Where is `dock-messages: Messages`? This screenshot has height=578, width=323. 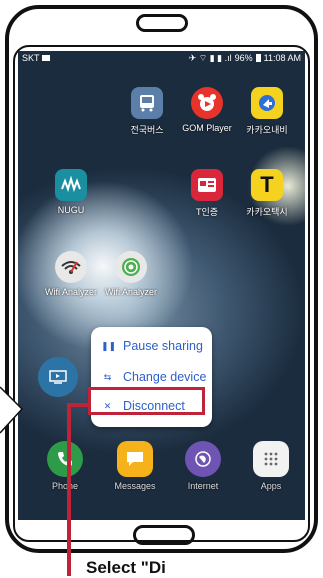
dock-messages: Messages is located at coordinates (135, 466).